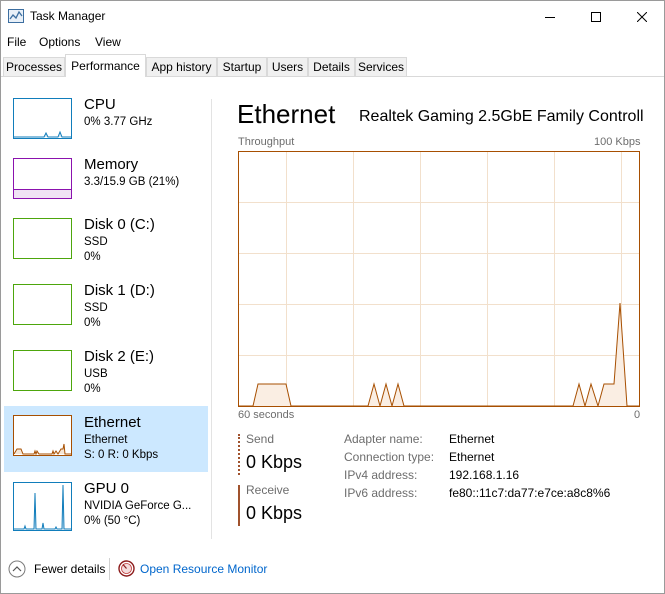  I want to click on cpu-thumbnail-graph, so click(42, 118).